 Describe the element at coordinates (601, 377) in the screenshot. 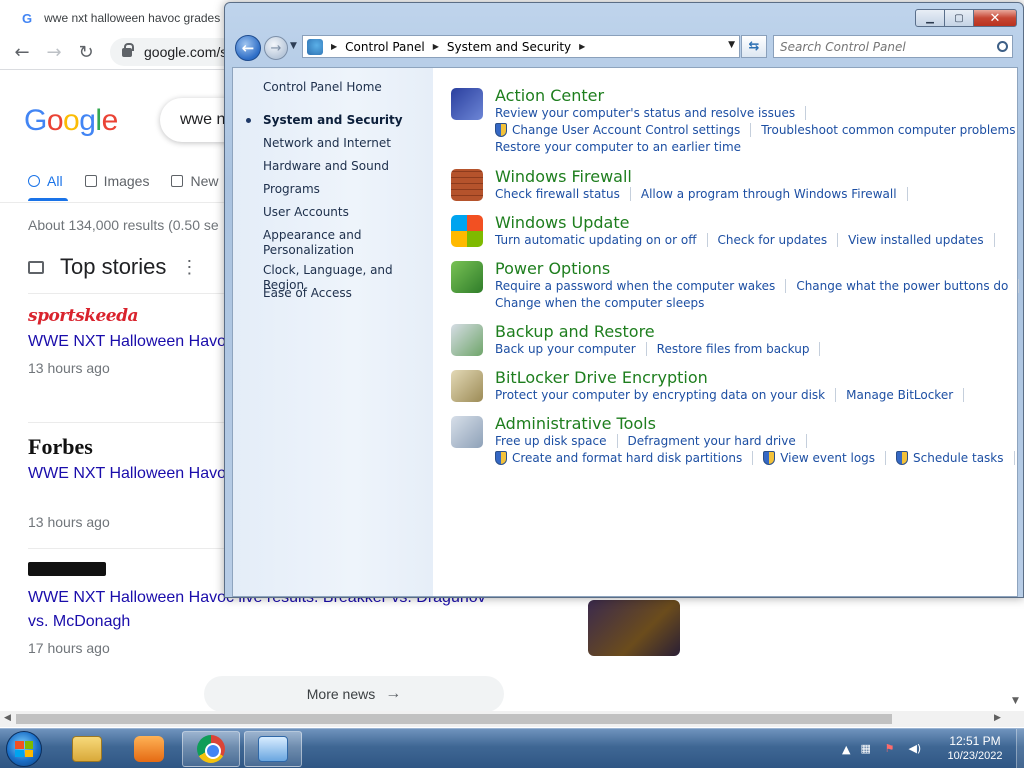

I see `category-title: BitLocker Drive Encryption` at that location.